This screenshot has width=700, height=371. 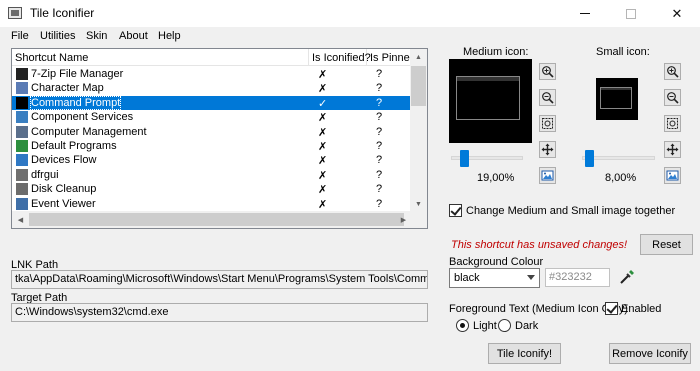 I want to click on column-is-iconified: Is Iconified?, so click(x=340, y=57).